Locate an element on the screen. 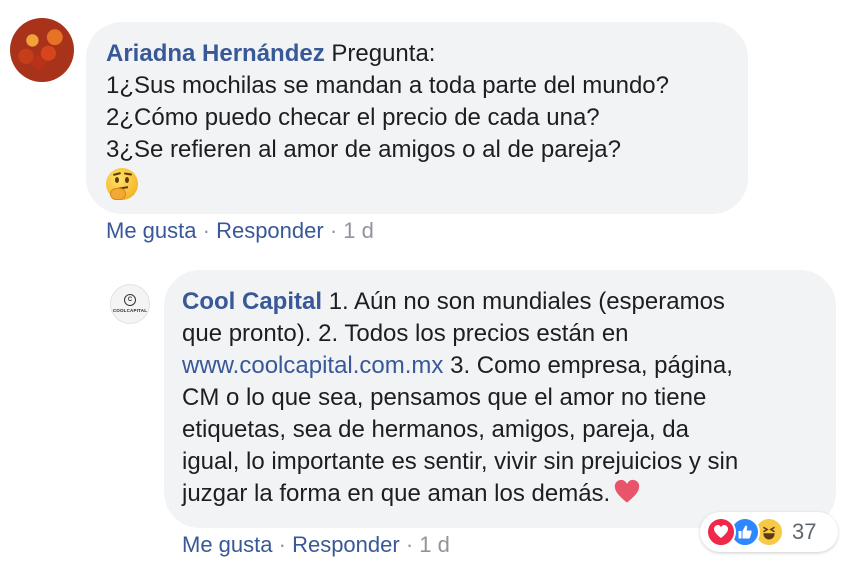 Image resolution: width=858 pixels, height=574 pixels. avatar-ariadna is located at coordinates (42, 50).